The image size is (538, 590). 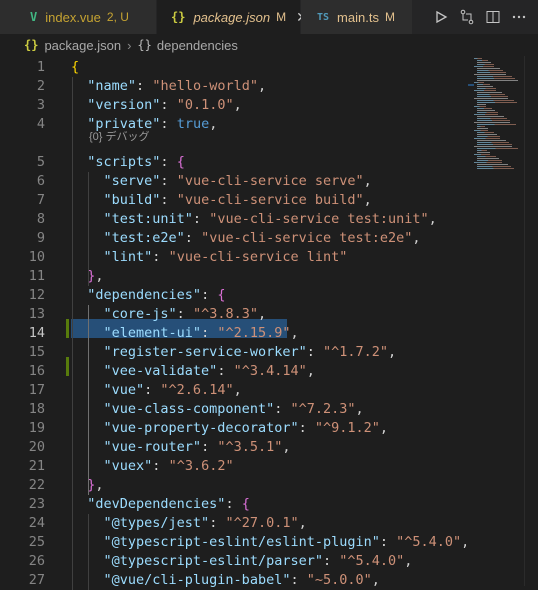 I want to click on code-token: "^1.7.2", so click(x=355, y=352).